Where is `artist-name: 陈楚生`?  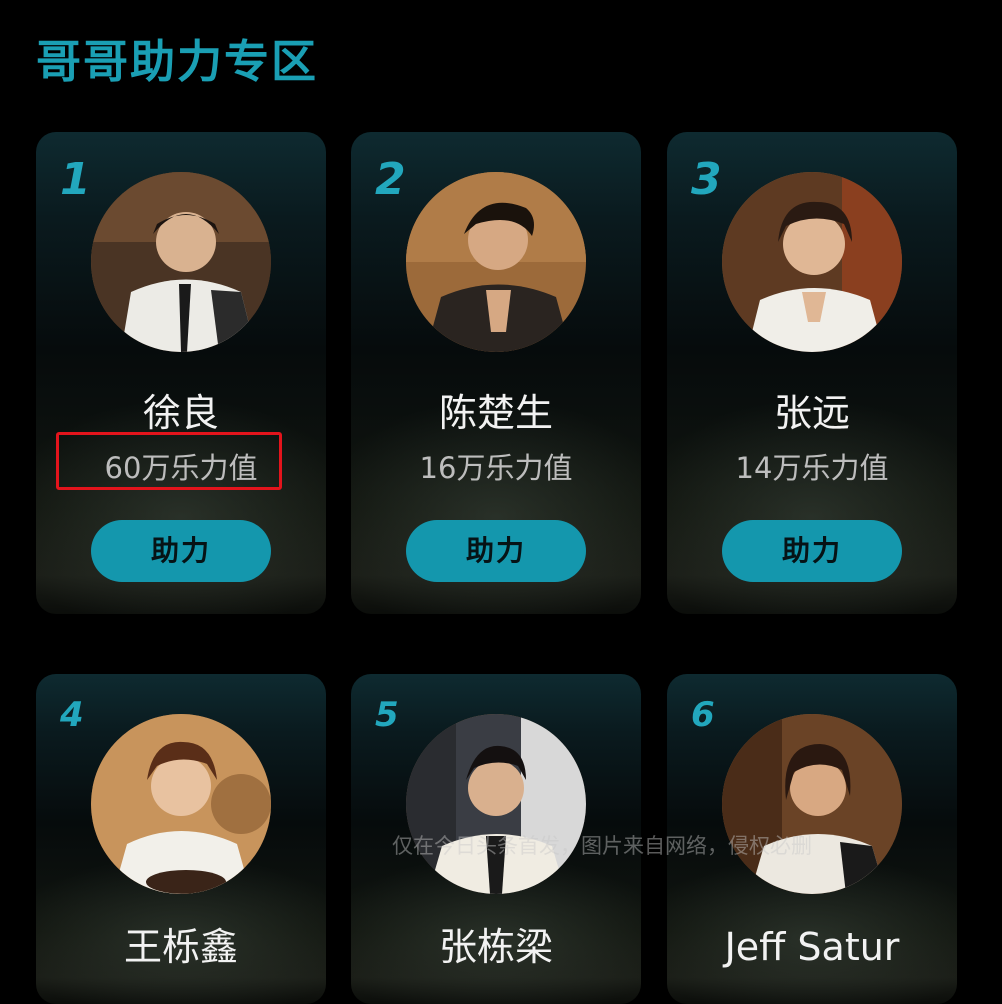
artist-name: 陈楚生 is located at coordinates (495, 413).